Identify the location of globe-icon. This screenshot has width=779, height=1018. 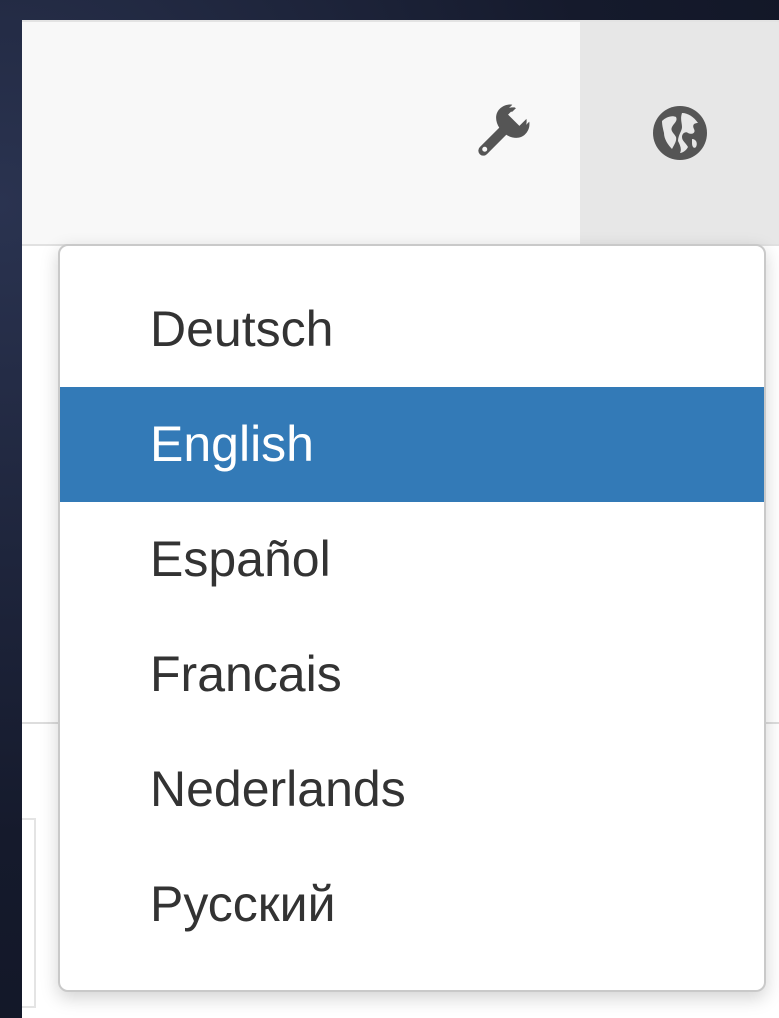
(679, 133).